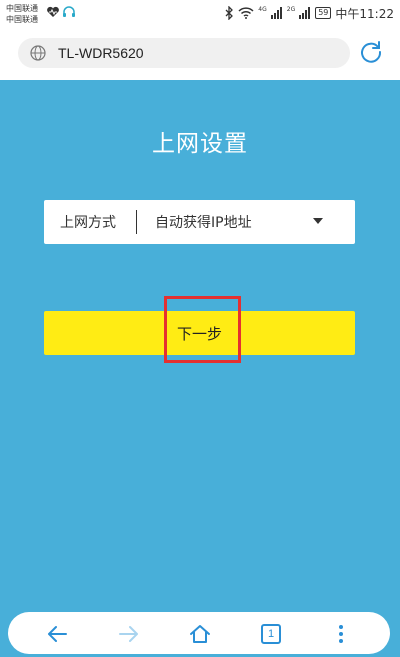 Image resolution: width=400 pixels, height=657 pixels. I want to click on status-right: 4G 2G 59 中午11:22, so click(309, 13).